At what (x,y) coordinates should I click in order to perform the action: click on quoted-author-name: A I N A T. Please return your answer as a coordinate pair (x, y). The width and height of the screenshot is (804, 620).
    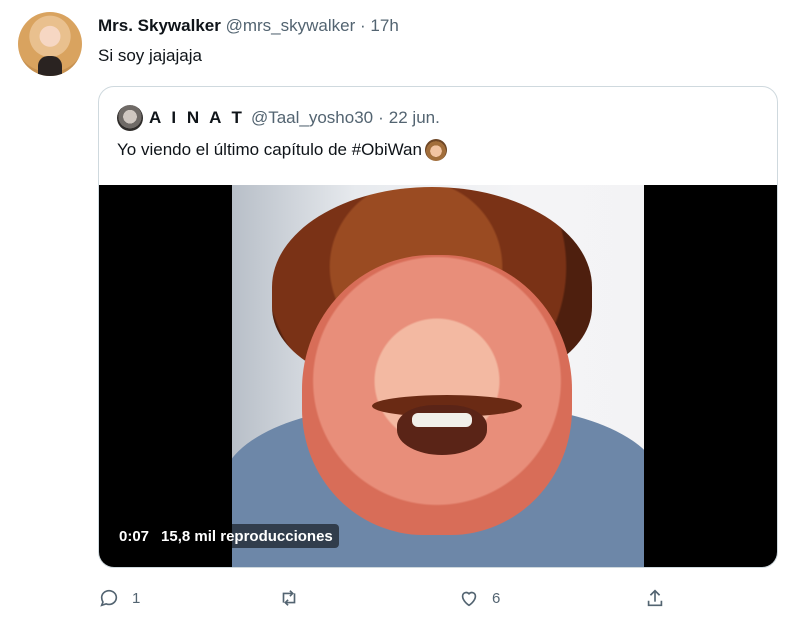
    Looking at the image, I should click on (197, 118).